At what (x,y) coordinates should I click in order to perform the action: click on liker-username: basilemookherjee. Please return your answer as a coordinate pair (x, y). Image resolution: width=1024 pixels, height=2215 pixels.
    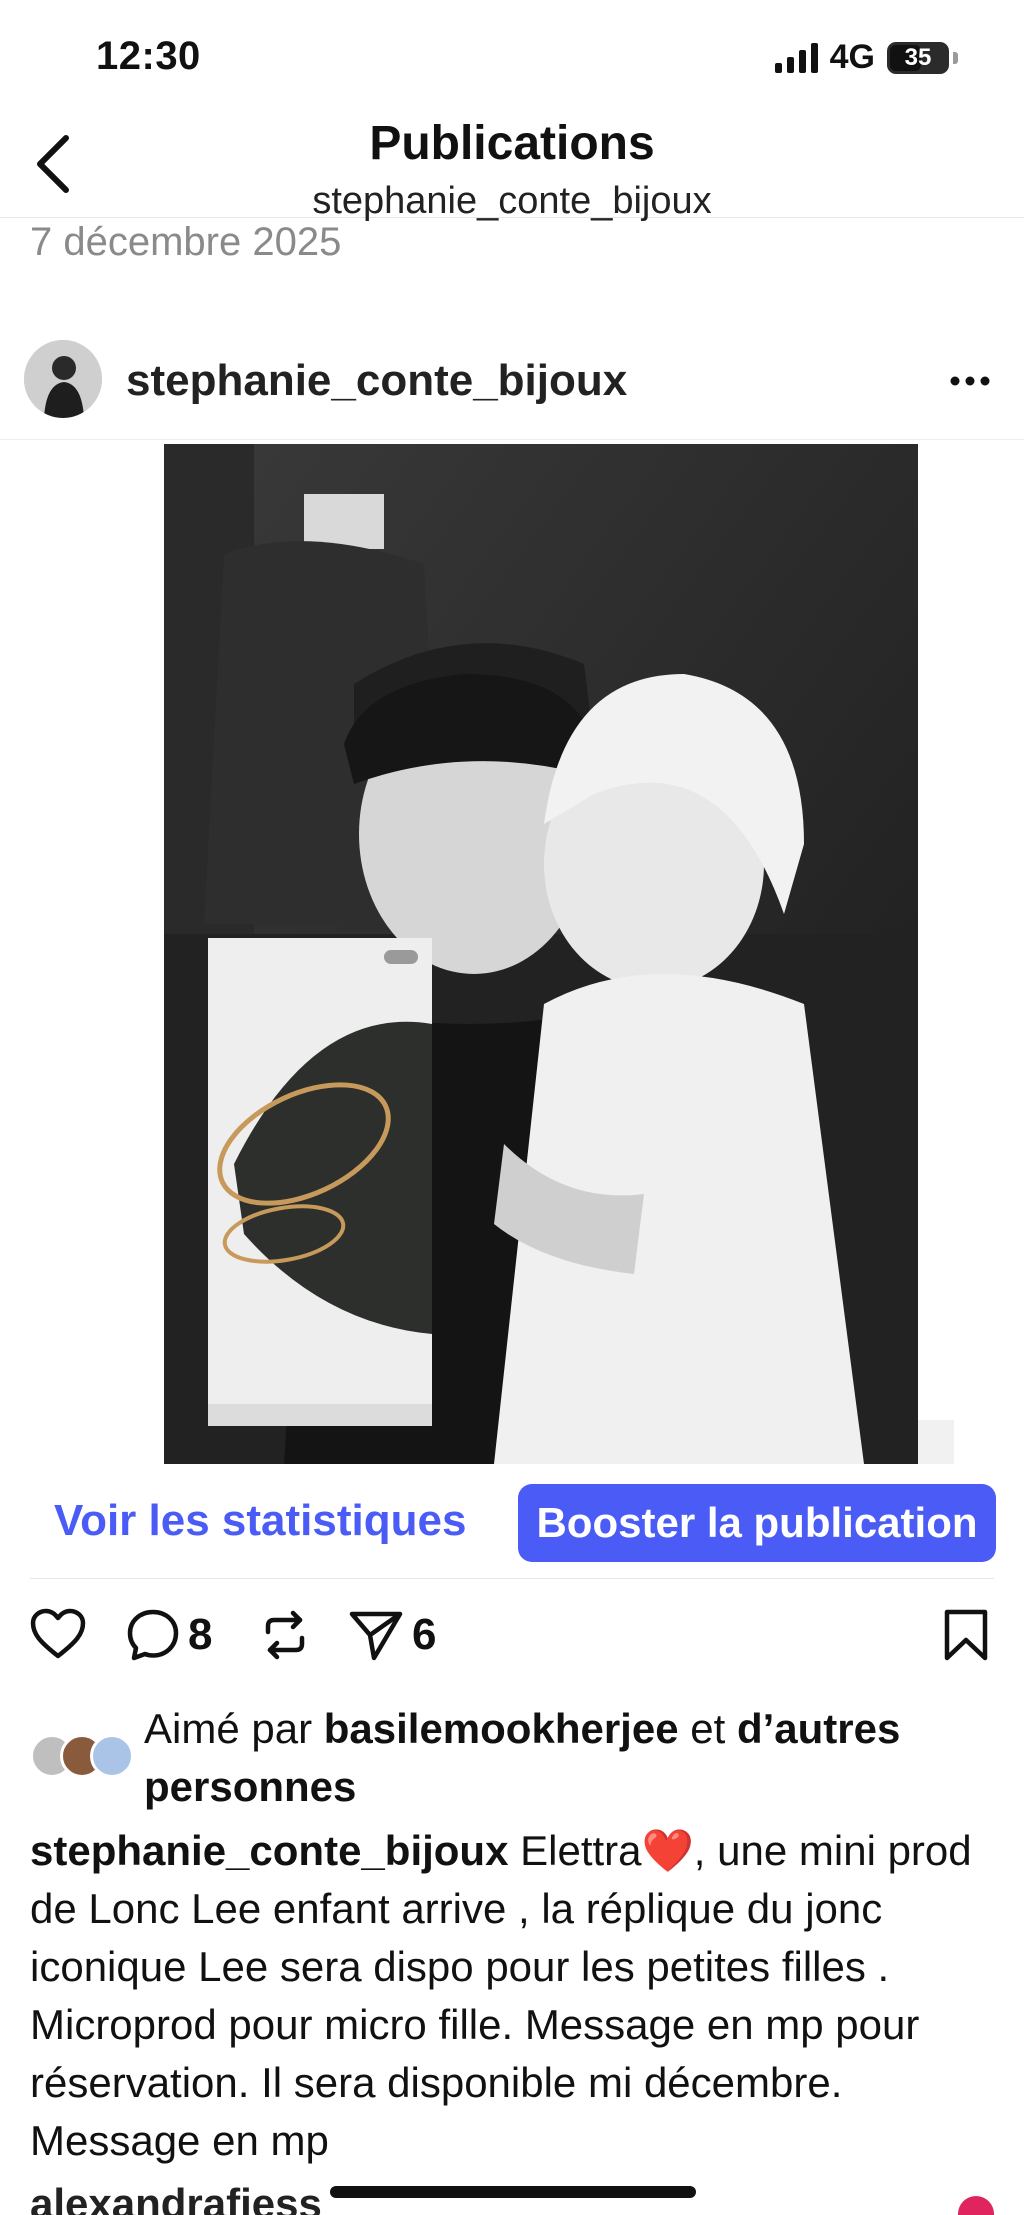
    Looking at the image, I should click on (501, 1728).